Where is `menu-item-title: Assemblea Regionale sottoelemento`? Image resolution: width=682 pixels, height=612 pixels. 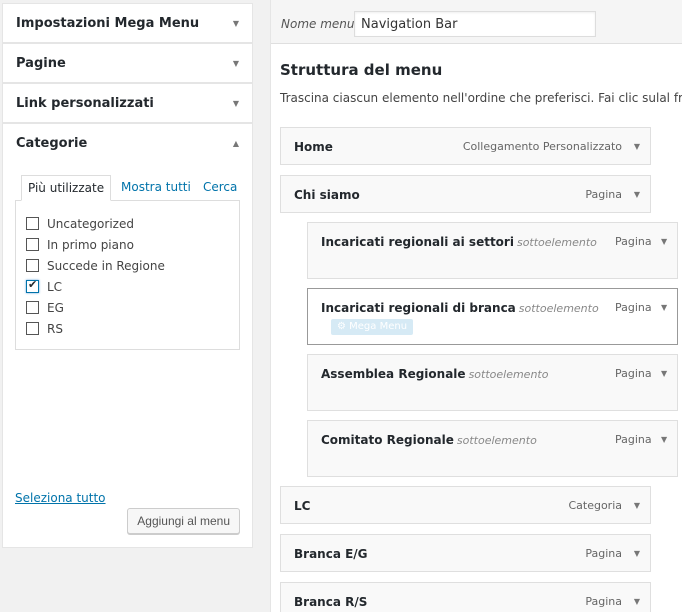 menu-item-title: Assemblea Regionale sottoelemento is located at coordinates (434, 374).